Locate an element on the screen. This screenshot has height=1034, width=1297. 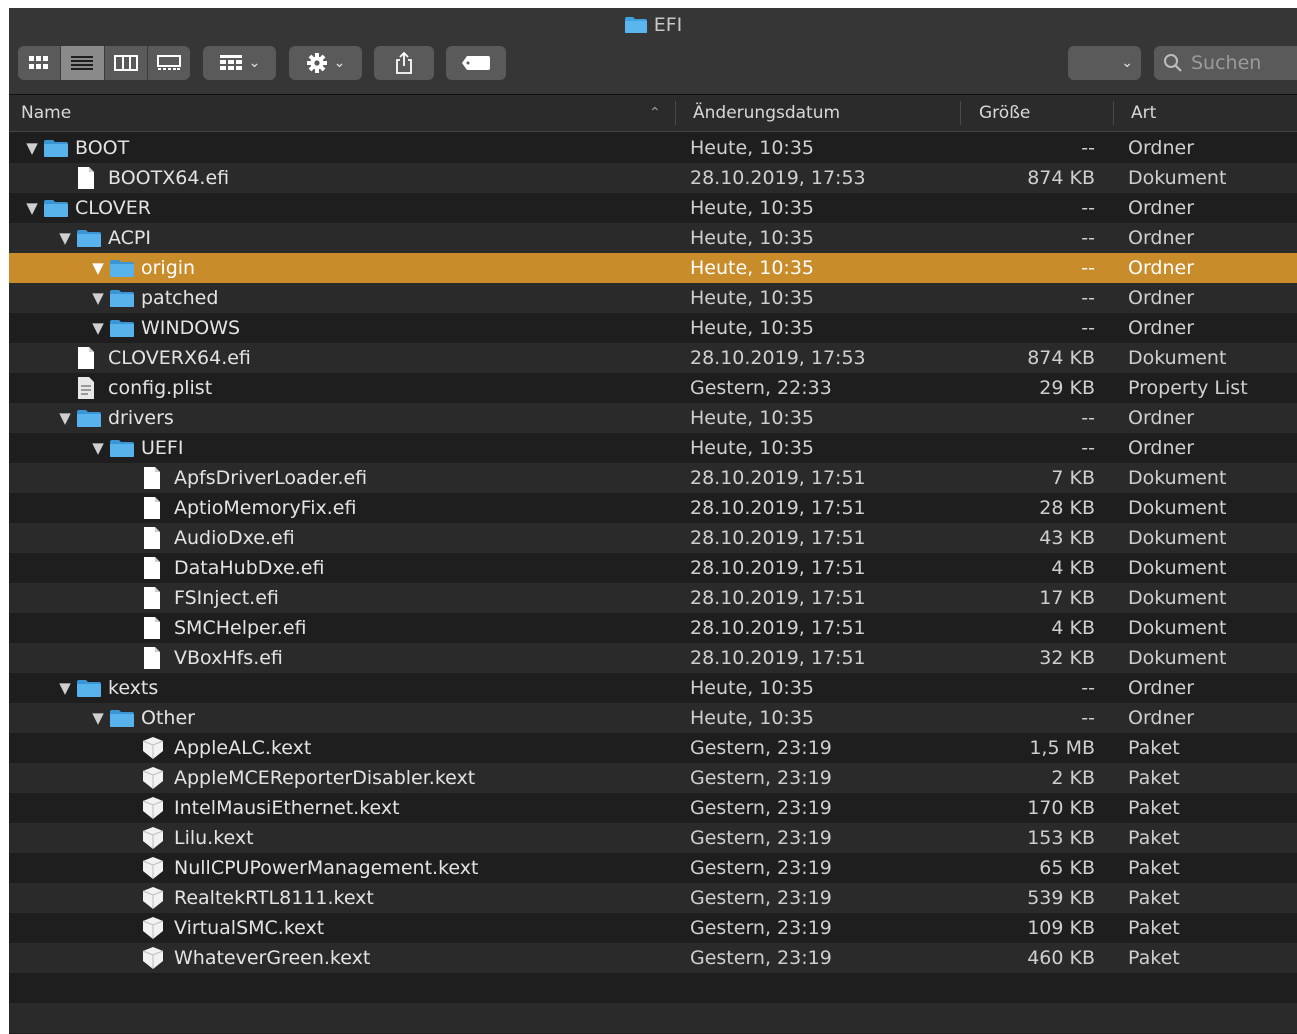
column-view-button is located at coordinates (126, 63).